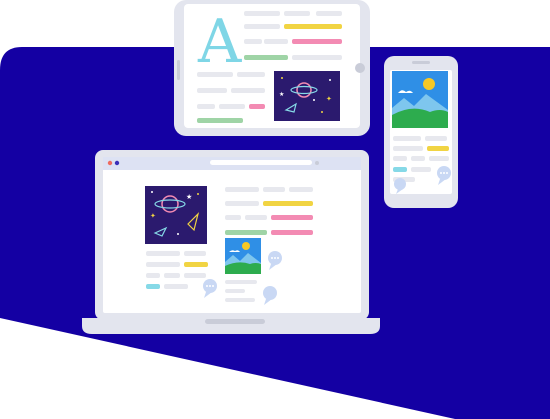 This screenshot has height=419, width=550. Describe the element at coordinates (272, 68) in the screenshot. I see `tablet-device: A ✦ ★` at that location.